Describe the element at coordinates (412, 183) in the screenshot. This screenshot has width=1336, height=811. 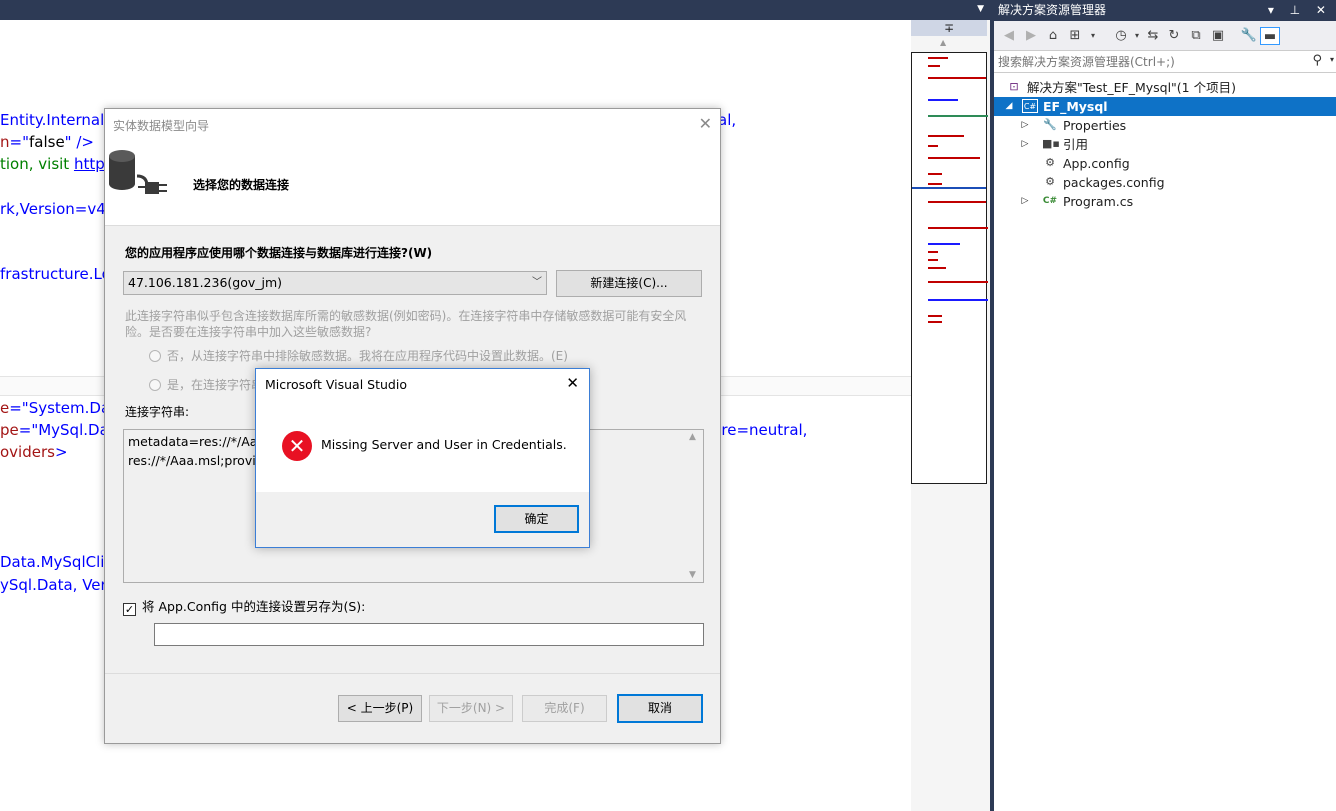
I see `wizard-header: 选择您的数据连接` at that location.